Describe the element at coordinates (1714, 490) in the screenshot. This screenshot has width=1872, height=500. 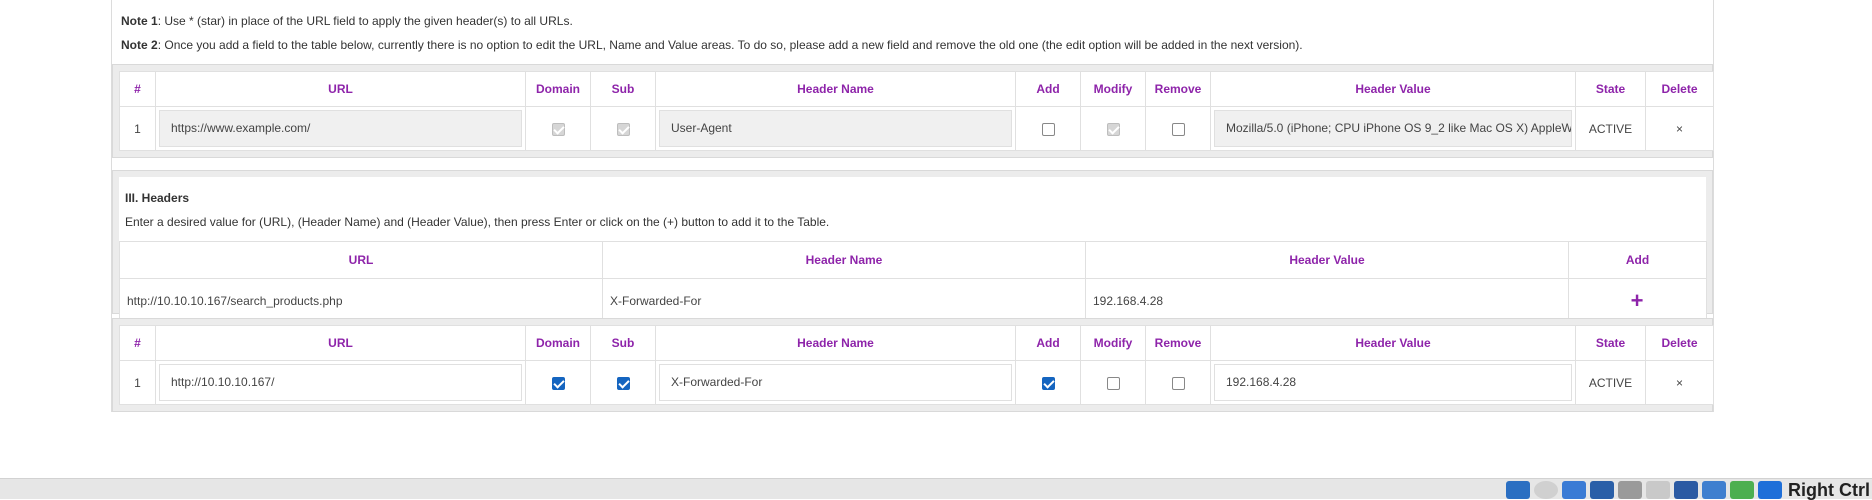
I see `cpu-icon` at that location.